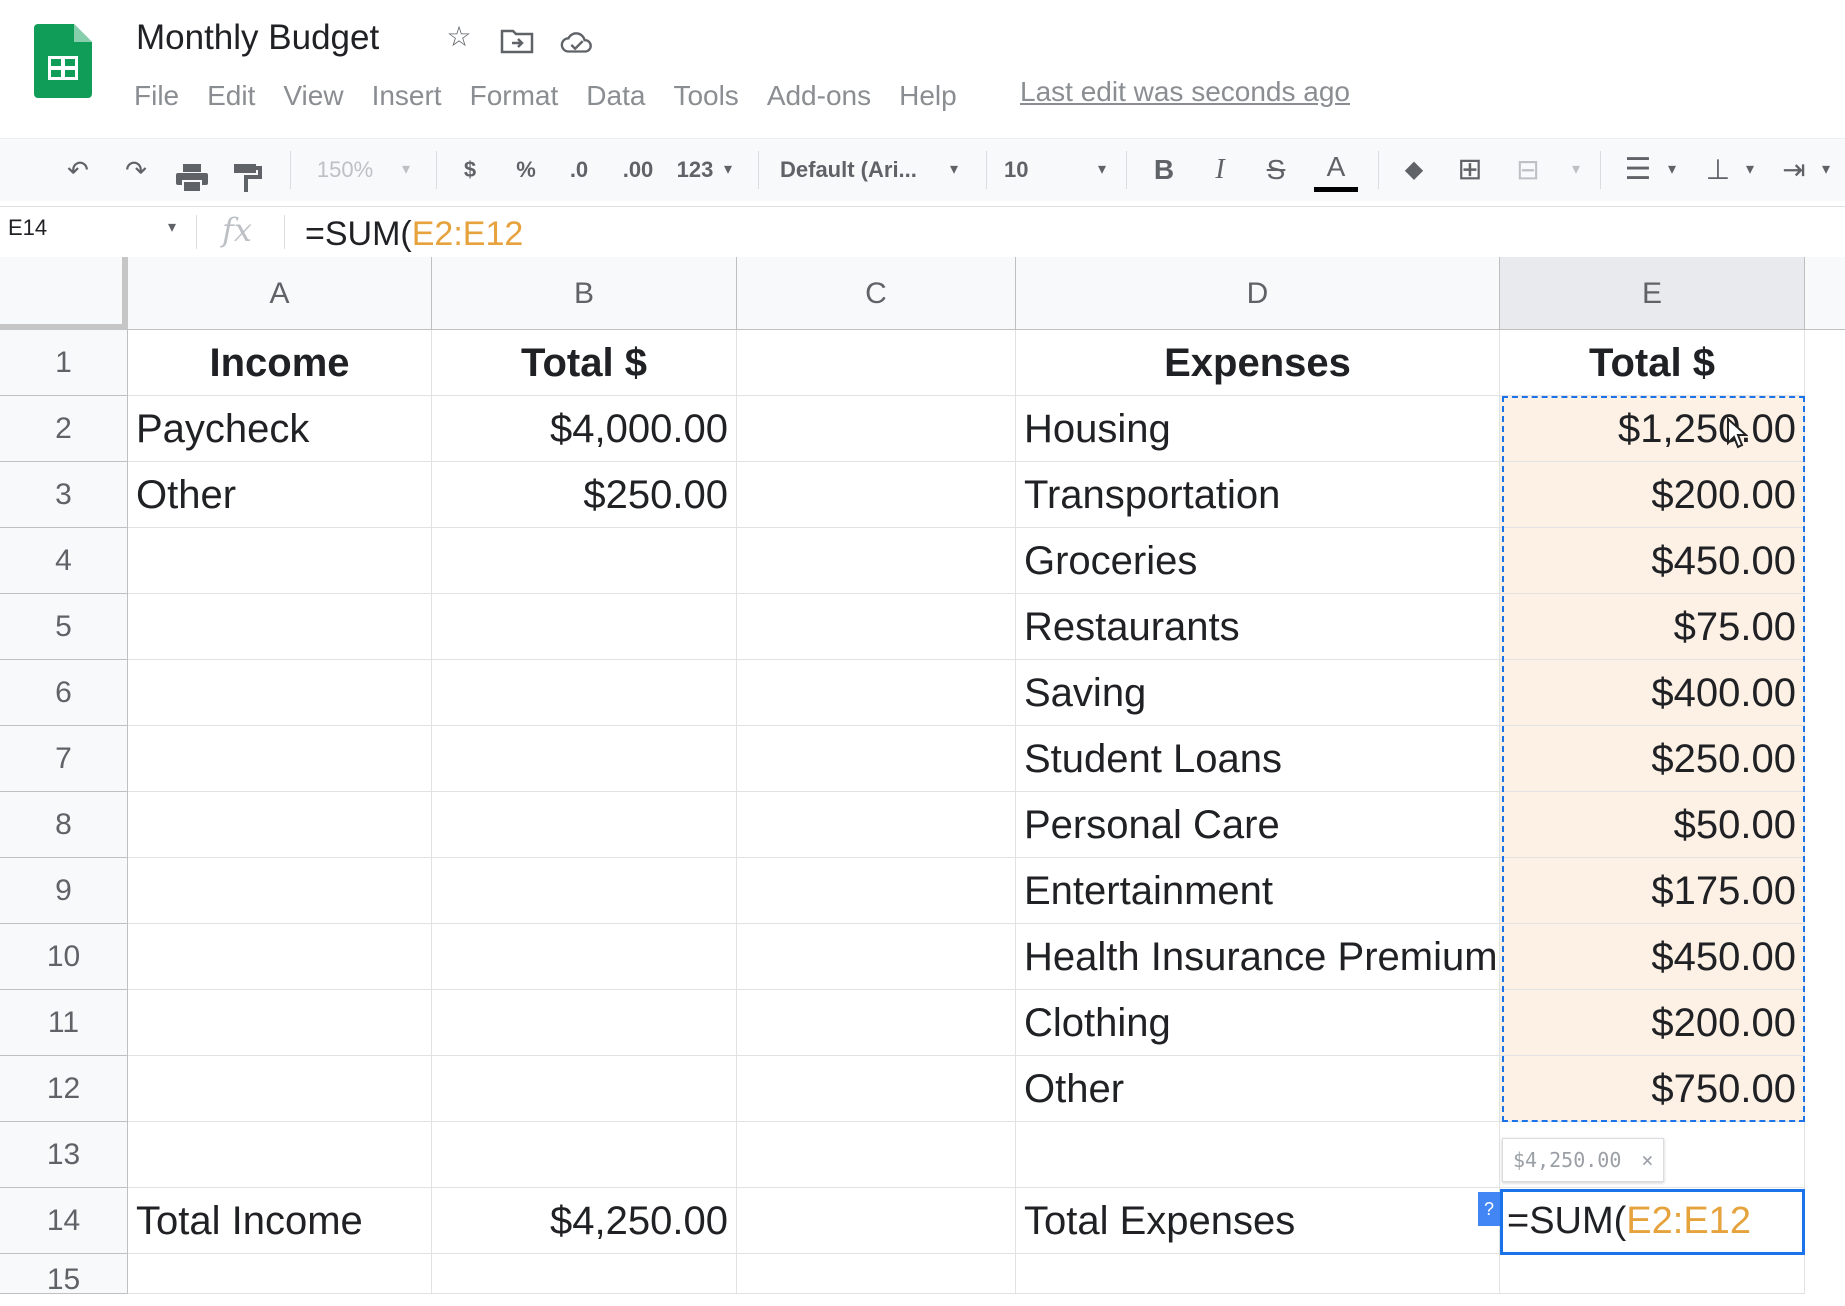 The image size is (1845, 1306). What do you see at coordinates (876, 429) in the screenshot?
I see `cell-c2` at bounding box center [876, 429].